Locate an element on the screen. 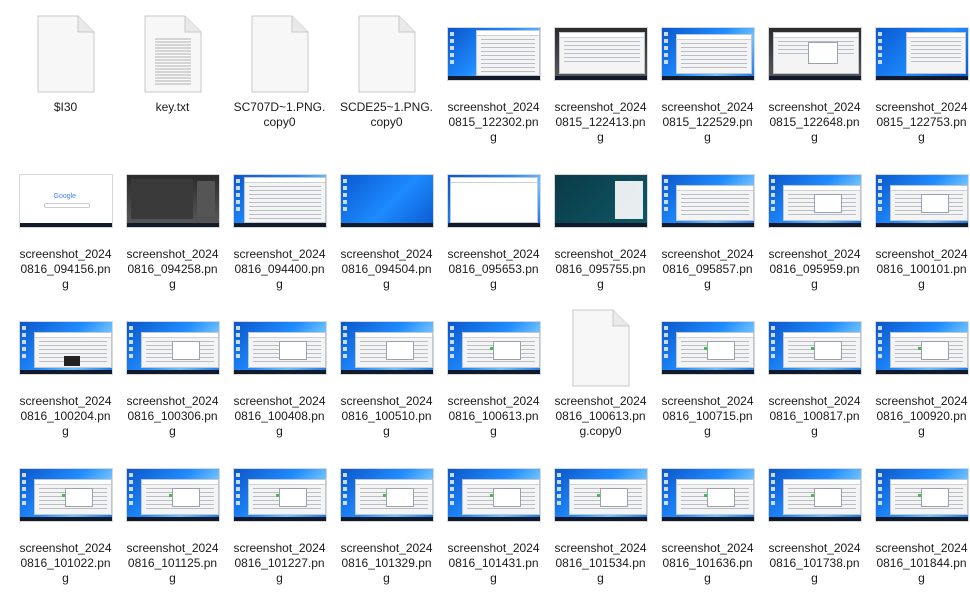 The height and width of the screenshot is (607, 970). file-item: key.txt is located at coordinates (172, 81).